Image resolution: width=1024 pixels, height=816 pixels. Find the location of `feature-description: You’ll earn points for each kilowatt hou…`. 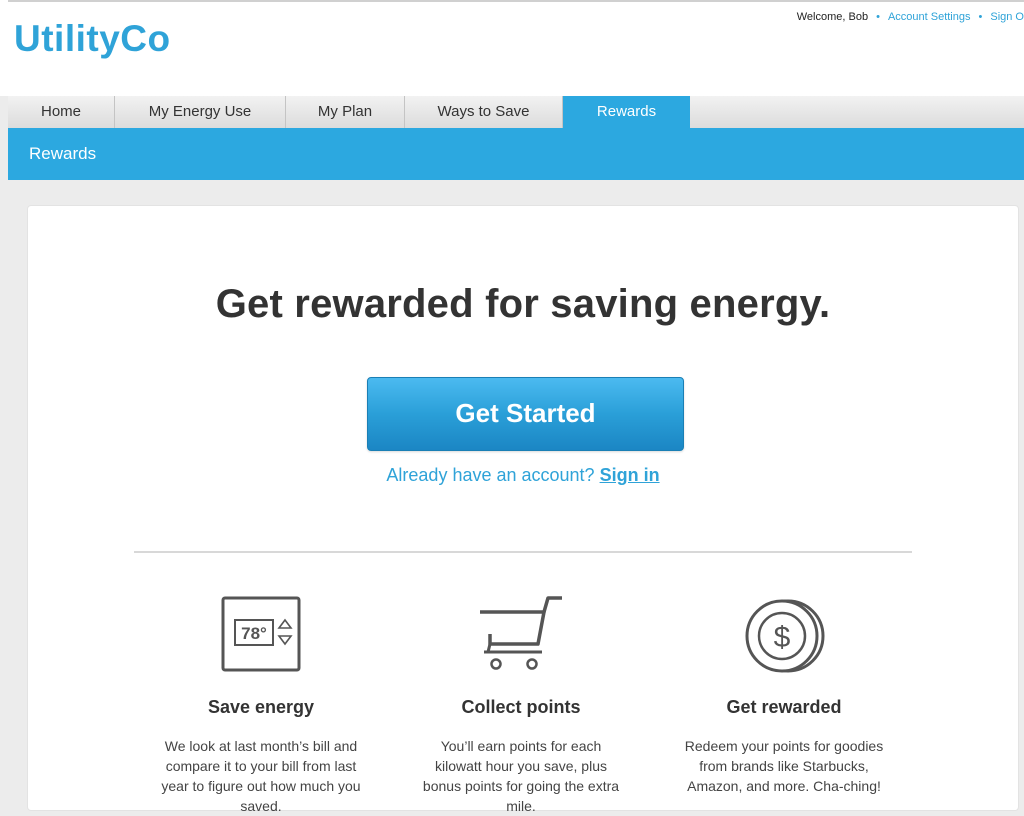

feature-description: You’ll earn points for each kilowatt hou… is located at coordinates (521, 776).